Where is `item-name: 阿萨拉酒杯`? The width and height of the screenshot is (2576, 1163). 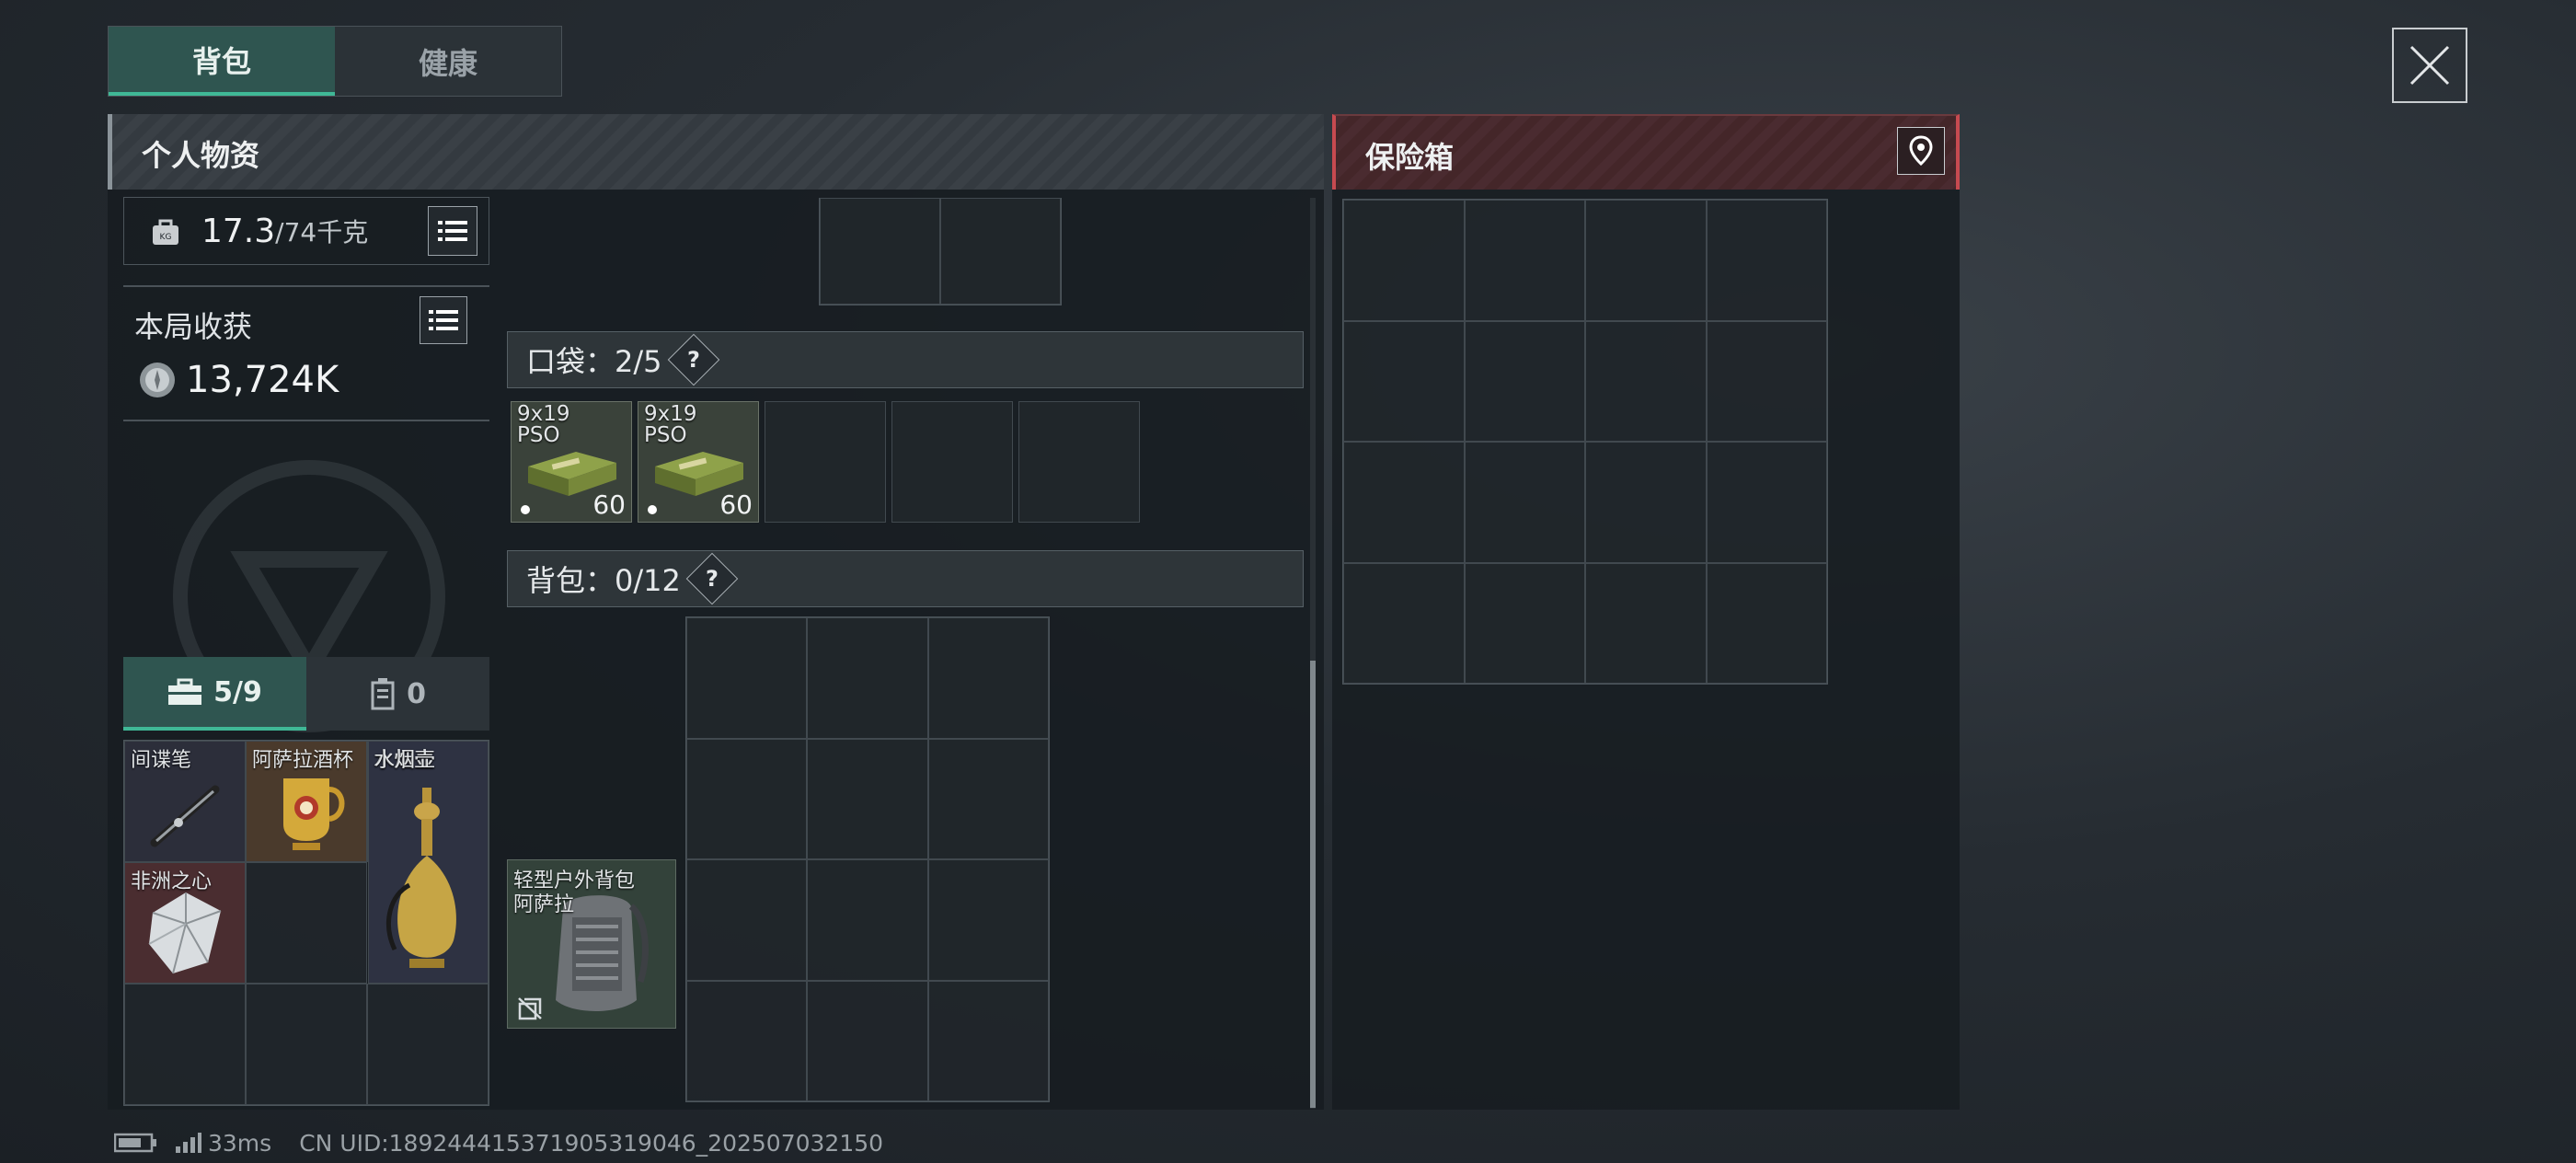 item-name: 阿萨拉酒杯 is located at coordinates (303, 760).